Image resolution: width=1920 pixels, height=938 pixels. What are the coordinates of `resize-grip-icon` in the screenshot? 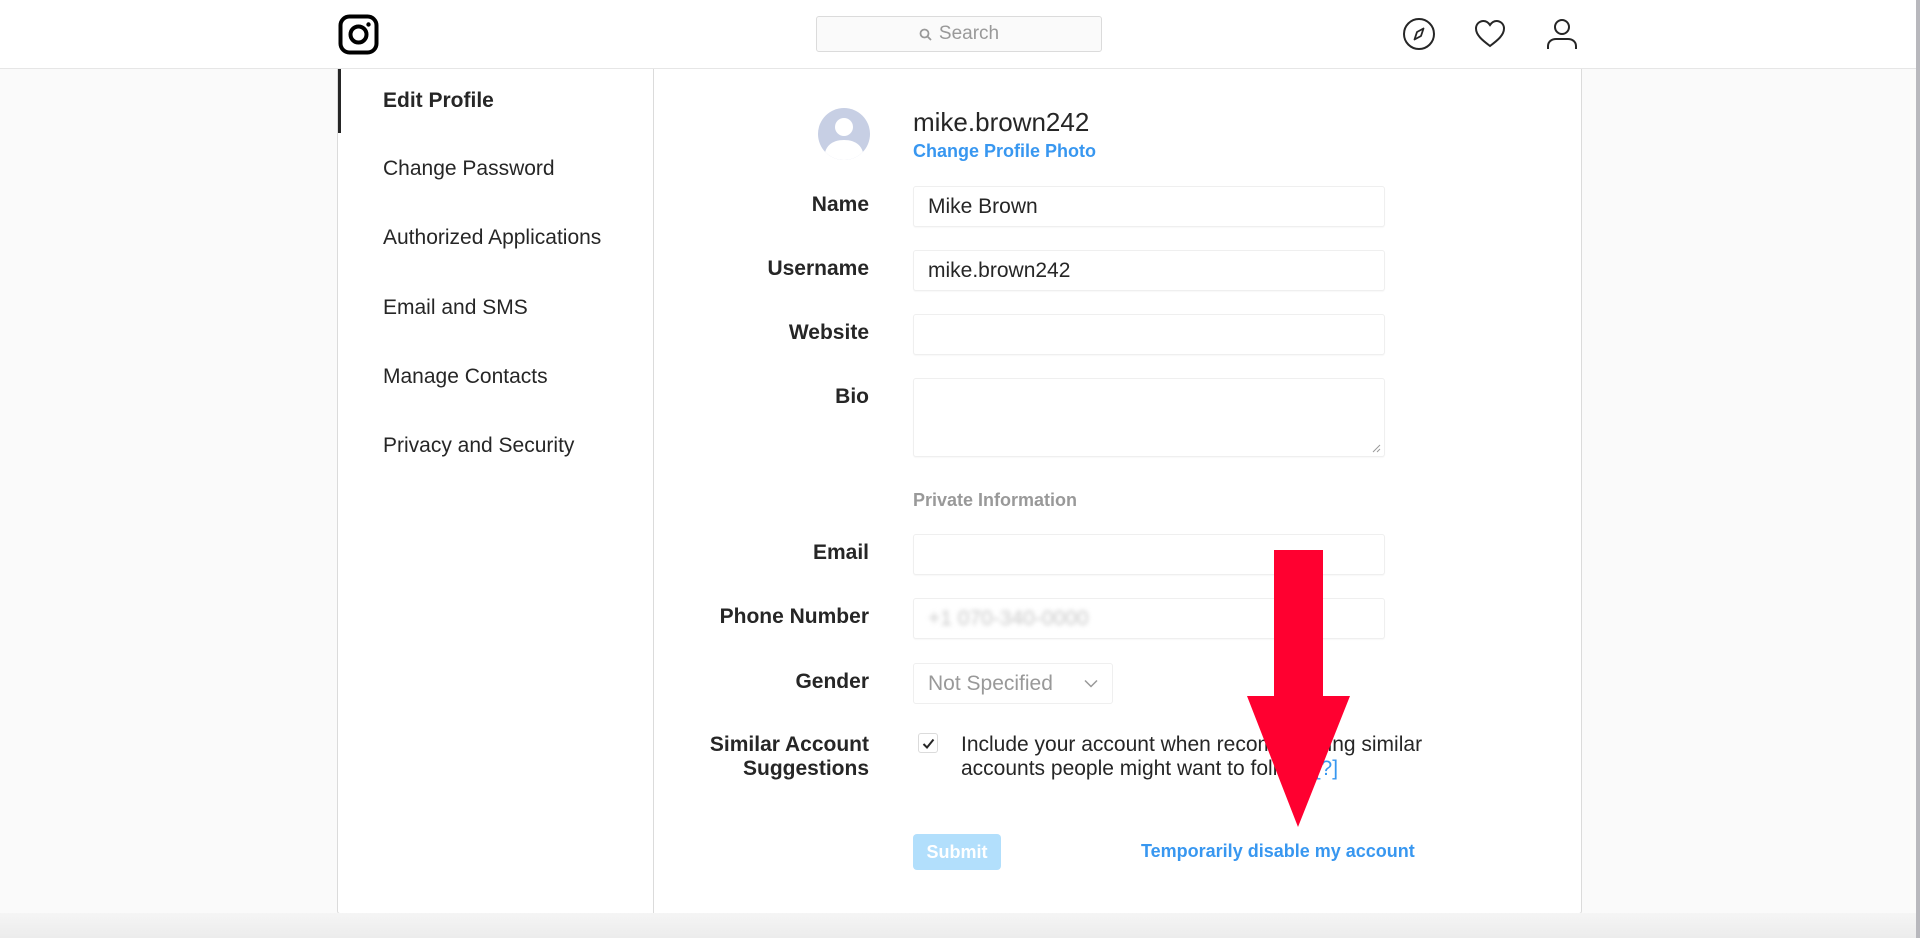 It's located at (1376, 448).